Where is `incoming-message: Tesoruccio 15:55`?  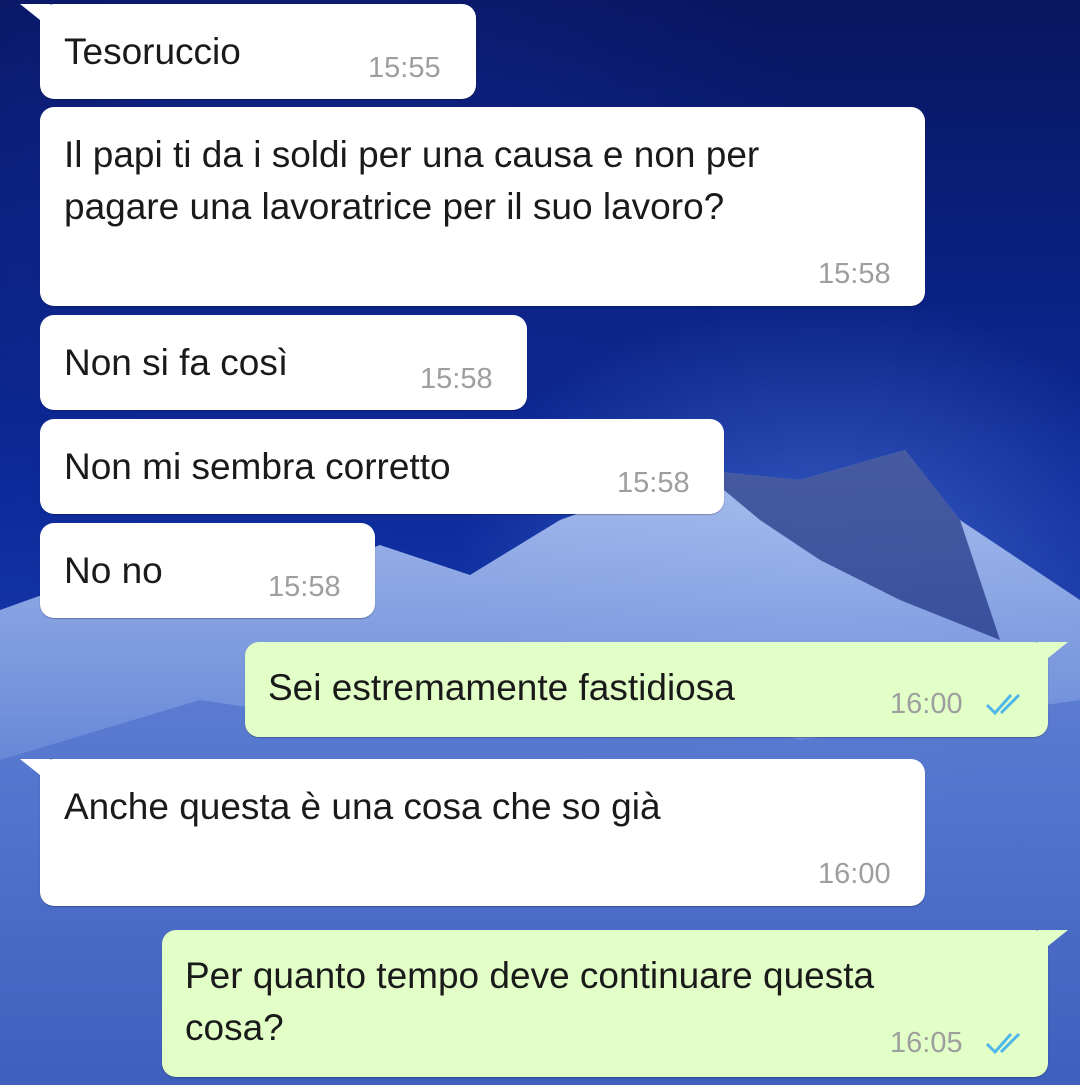
incoming-message: Tesoruccio 15:55 is located at coordinates (258, 51).